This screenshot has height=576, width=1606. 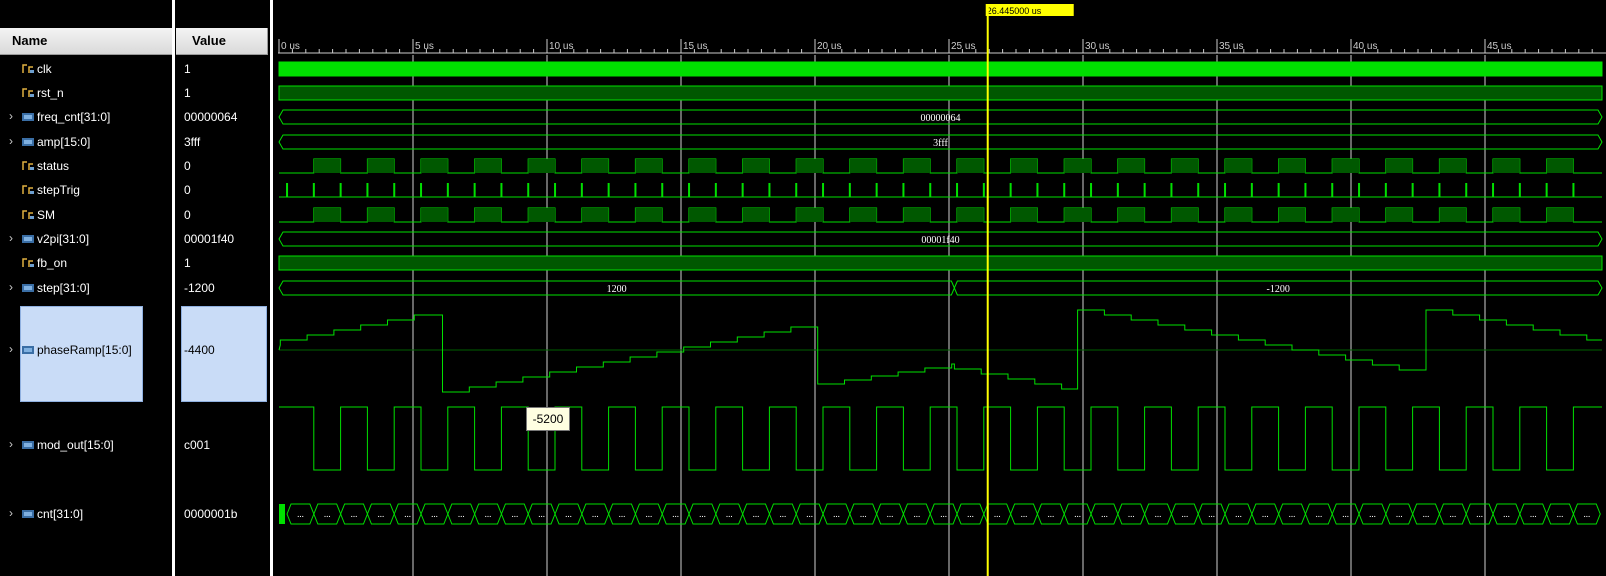 I want to click on signal-row: stepTrig 0, so click(x=134, y=190).